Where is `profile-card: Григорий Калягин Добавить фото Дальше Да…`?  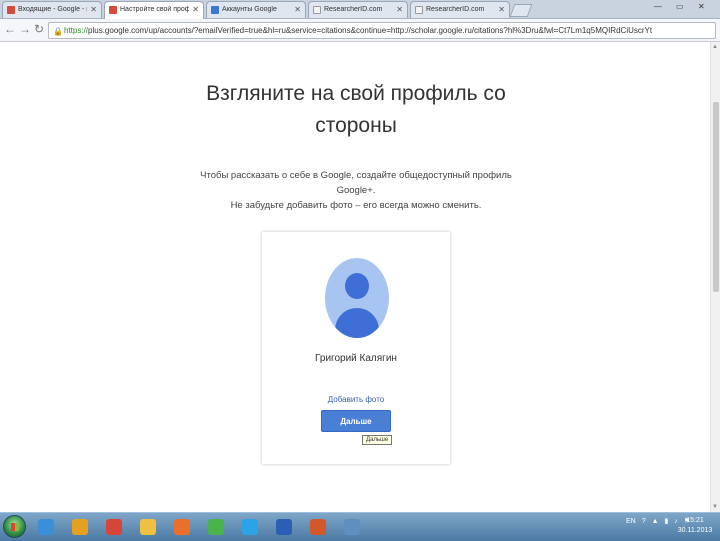
profile-card: Григорий Калягин Добавить фото Дальше Да… is located at coordinates (356, 348).